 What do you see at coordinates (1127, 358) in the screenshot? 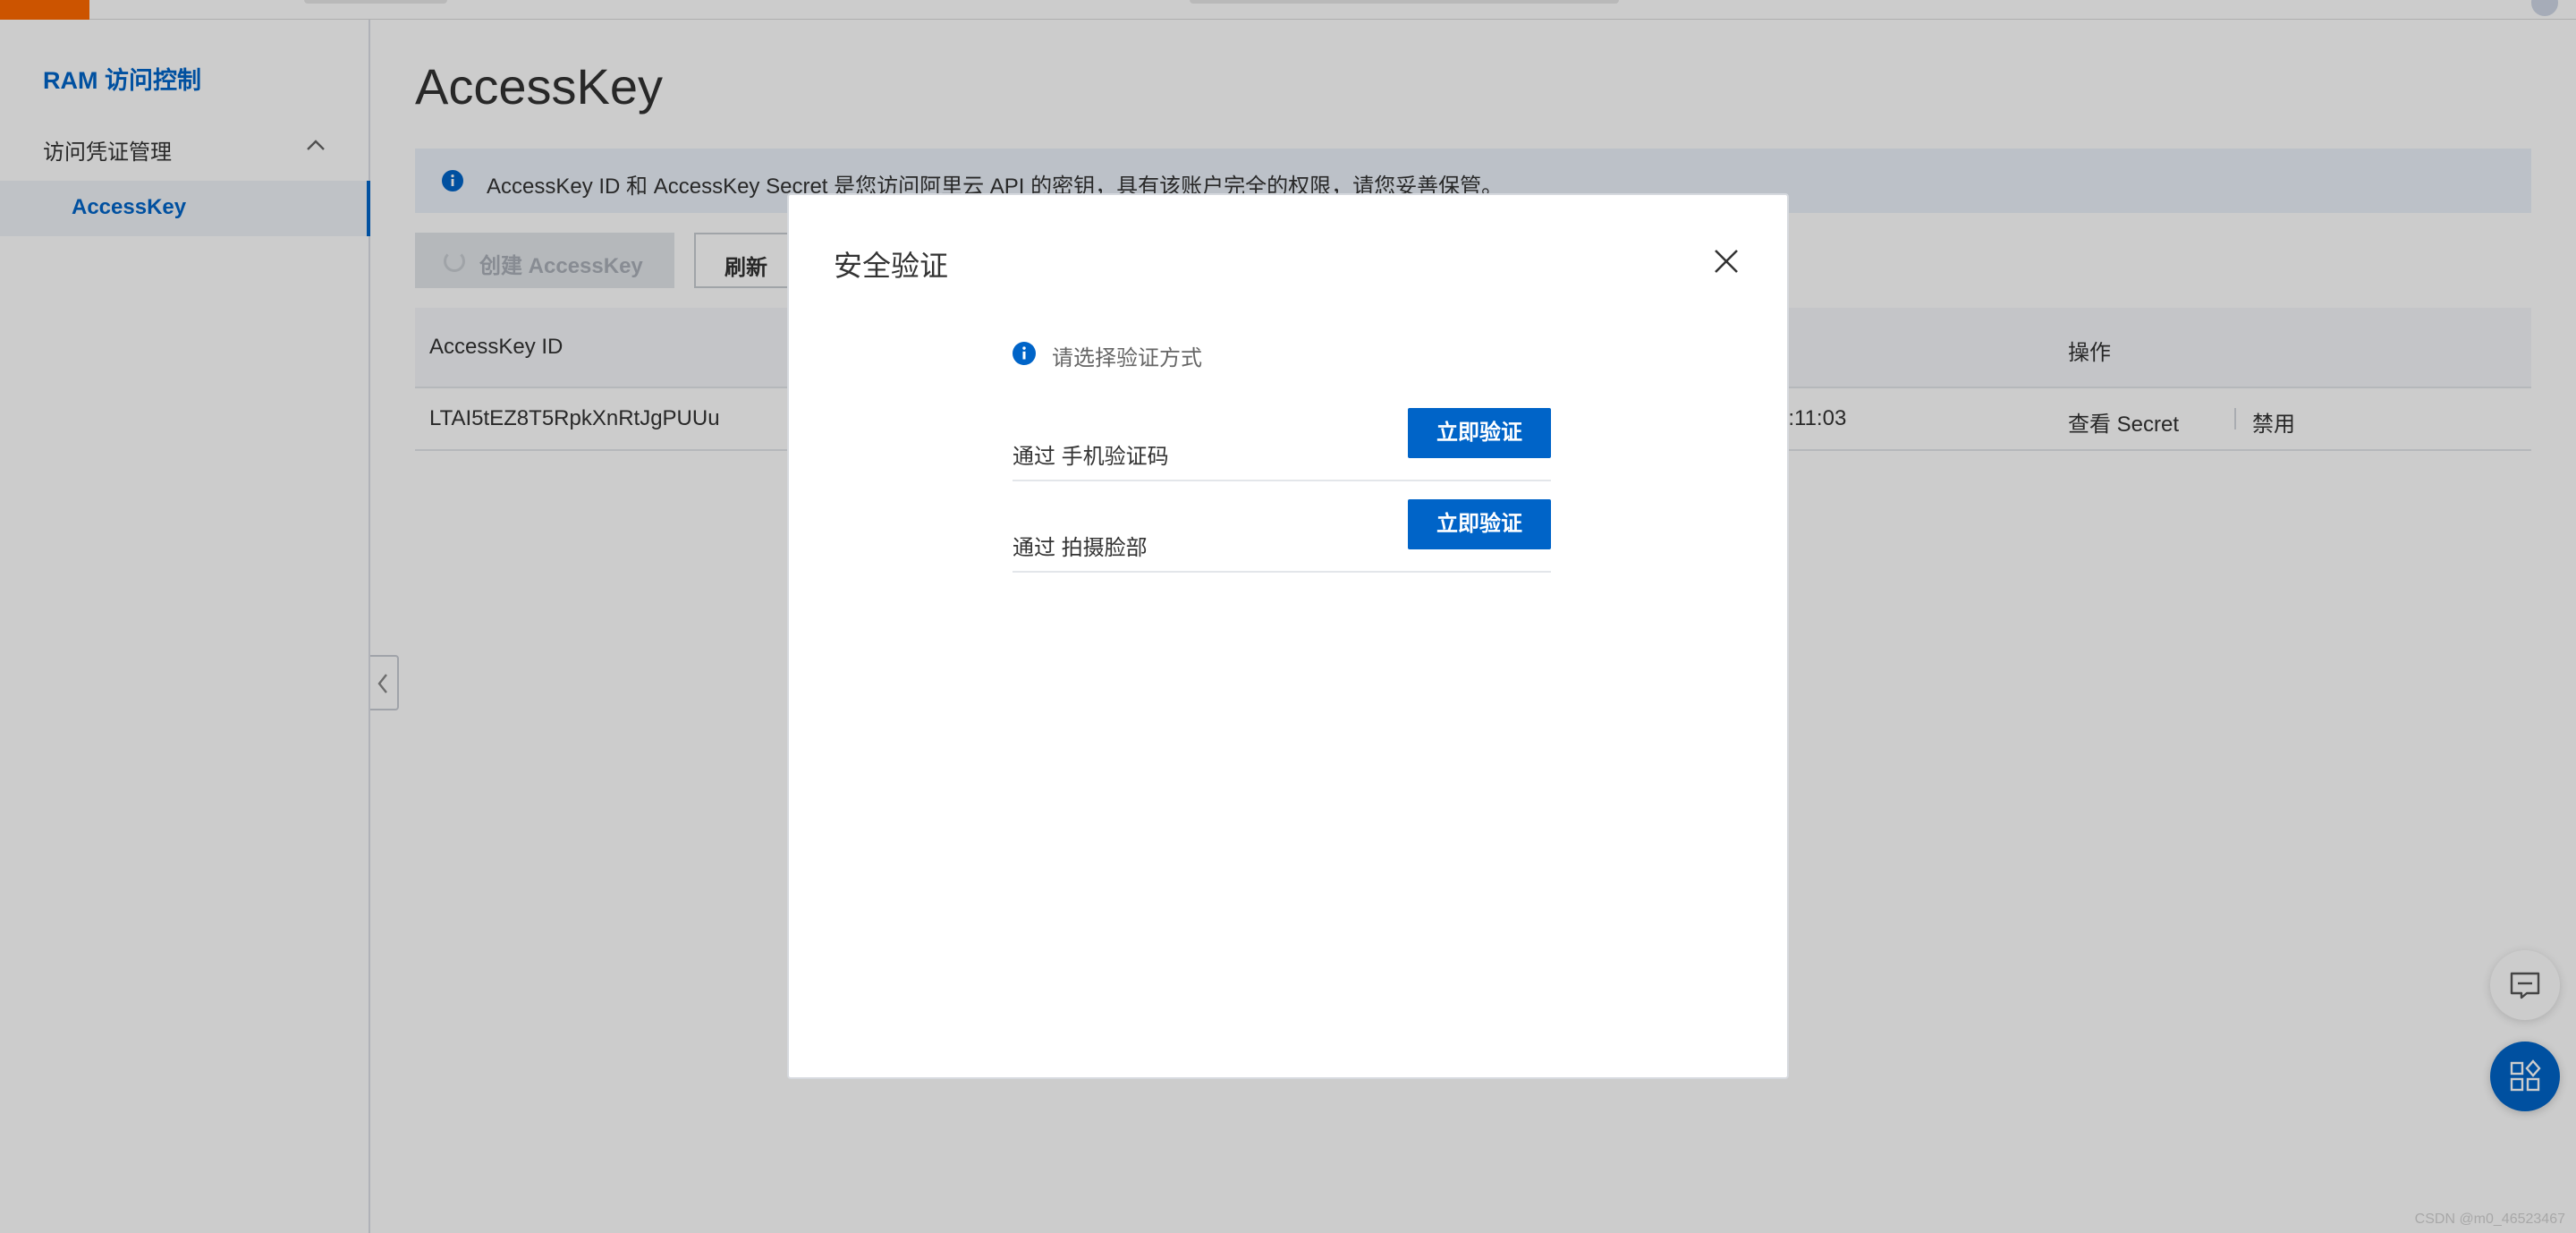
I see `hint-text: 请选择验证方式` at bounding box center [1127, 358].